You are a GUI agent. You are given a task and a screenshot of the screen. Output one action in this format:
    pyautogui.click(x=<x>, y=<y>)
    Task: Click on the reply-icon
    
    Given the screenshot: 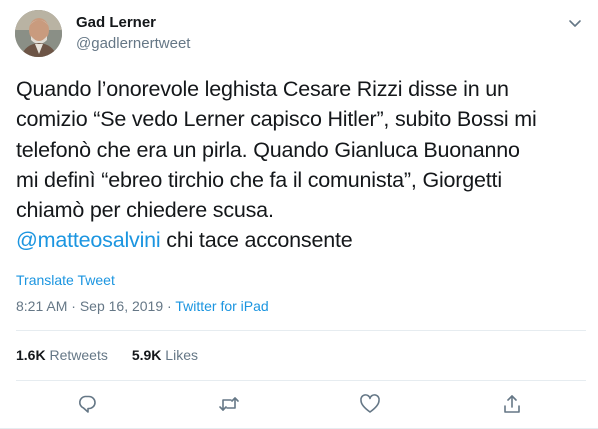 What is the action you would take?
    pyautogui.click(x=87, y=404)
    